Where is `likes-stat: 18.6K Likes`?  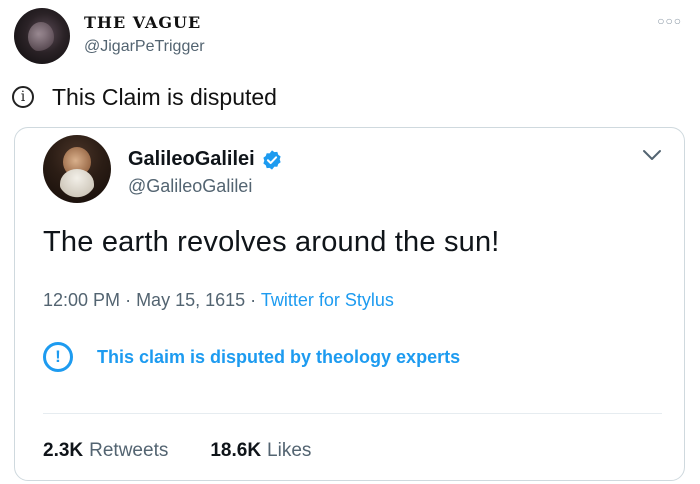 likes-stat: 18.6K Likes is located at coordinates (260, 451).